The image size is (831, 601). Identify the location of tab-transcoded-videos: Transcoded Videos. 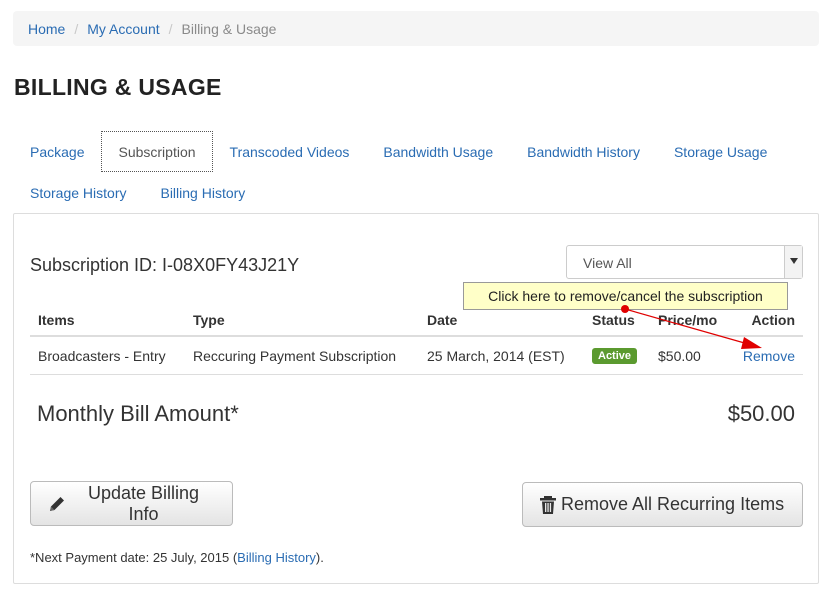
(290, 151).